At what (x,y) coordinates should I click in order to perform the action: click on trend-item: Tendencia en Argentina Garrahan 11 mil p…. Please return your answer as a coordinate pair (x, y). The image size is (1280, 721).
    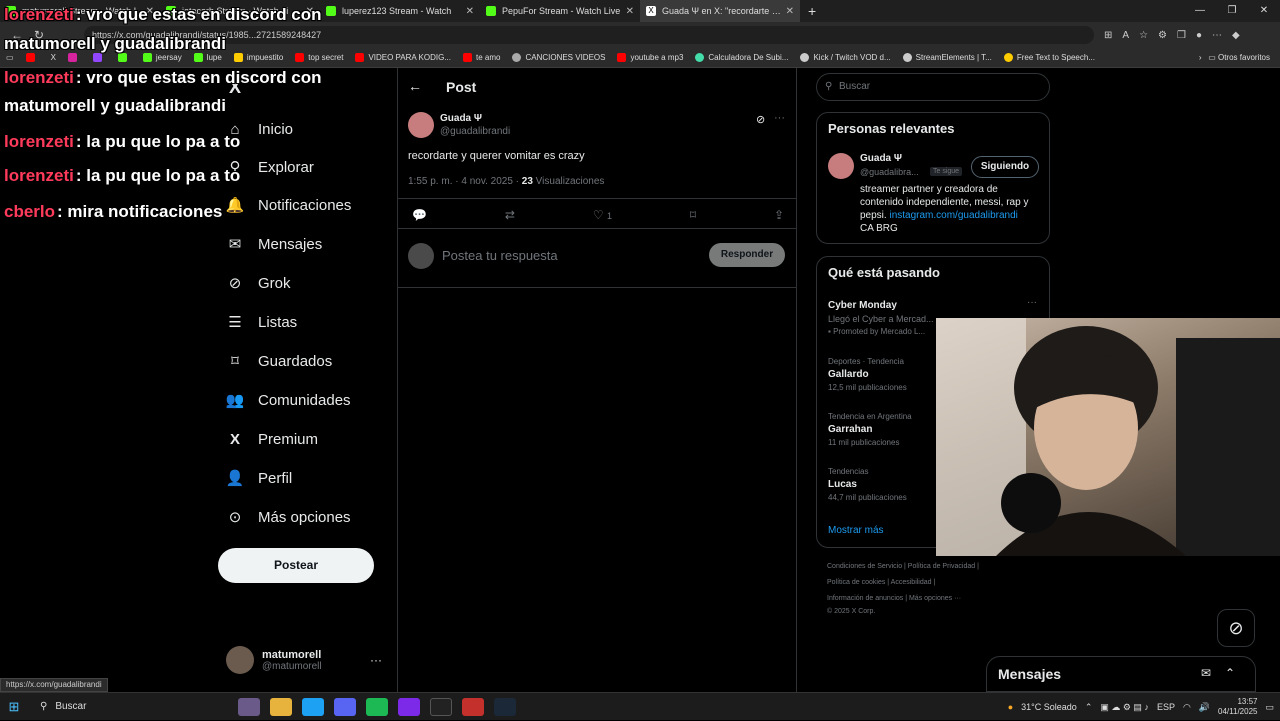
    Looking at the image, I should click on (870, 429).